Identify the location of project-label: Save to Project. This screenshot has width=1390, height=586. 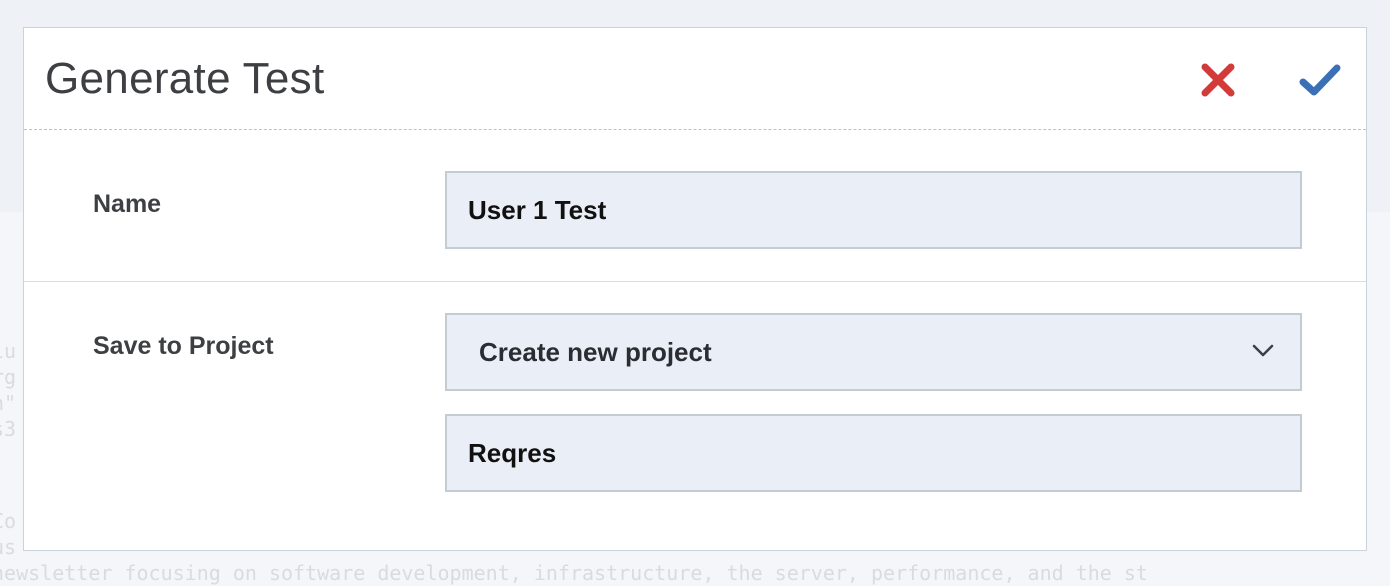
(183, 346).